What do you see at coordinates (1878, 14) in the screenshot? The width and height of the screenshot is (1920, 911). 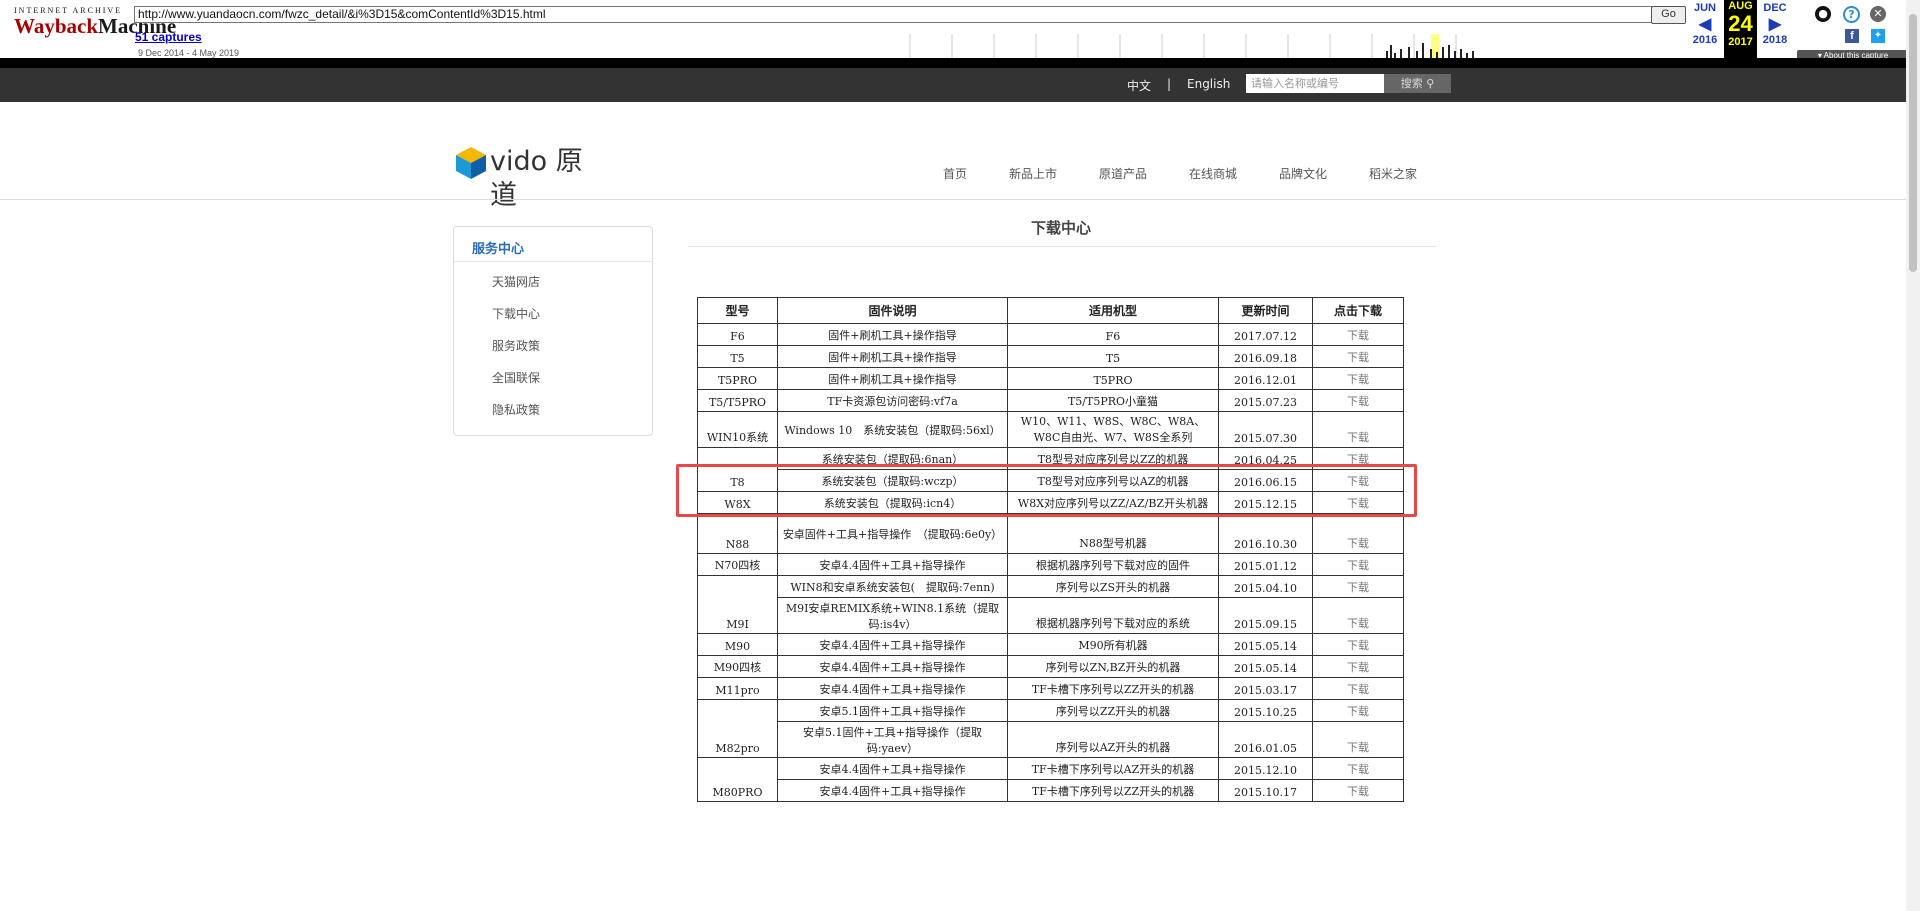 I see `close-icon: ✕` at bounding box center [1878, 14].